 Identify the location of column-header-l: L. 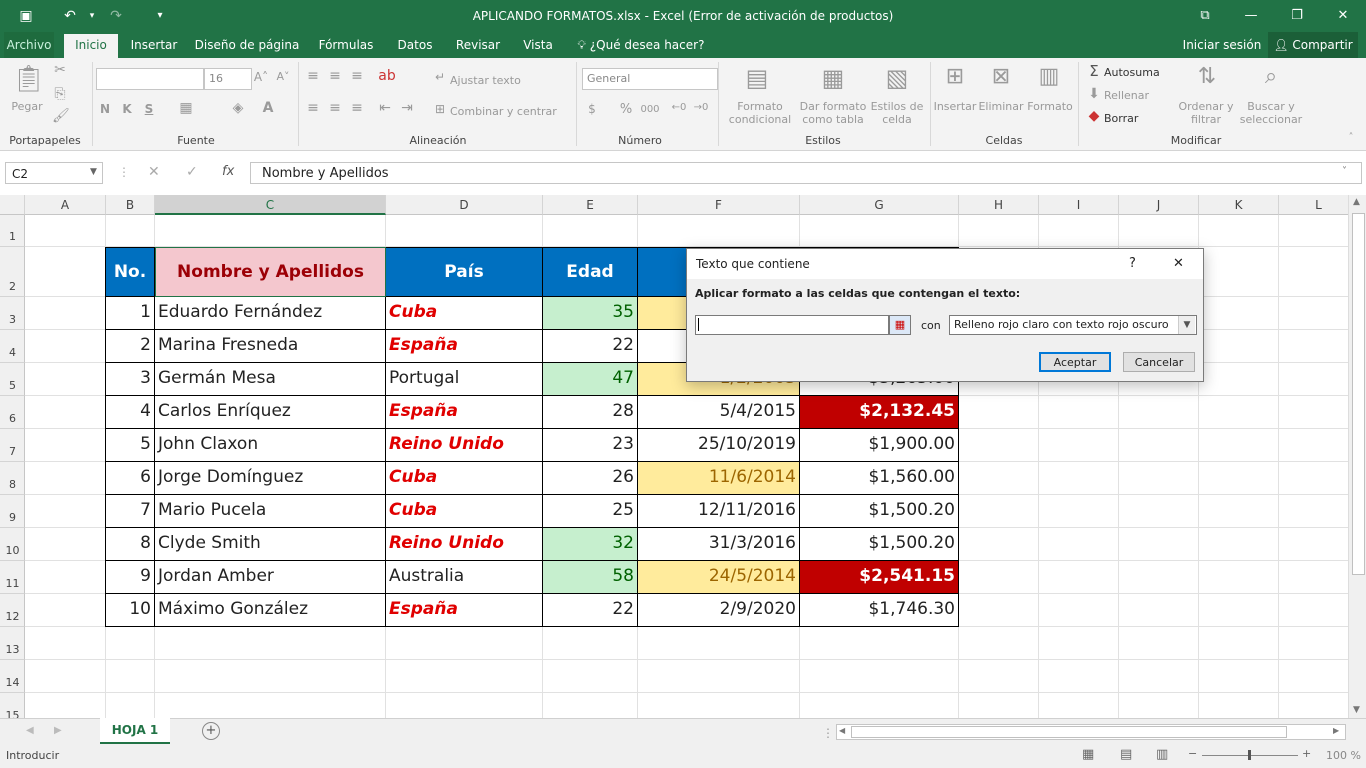
(1313, 205).